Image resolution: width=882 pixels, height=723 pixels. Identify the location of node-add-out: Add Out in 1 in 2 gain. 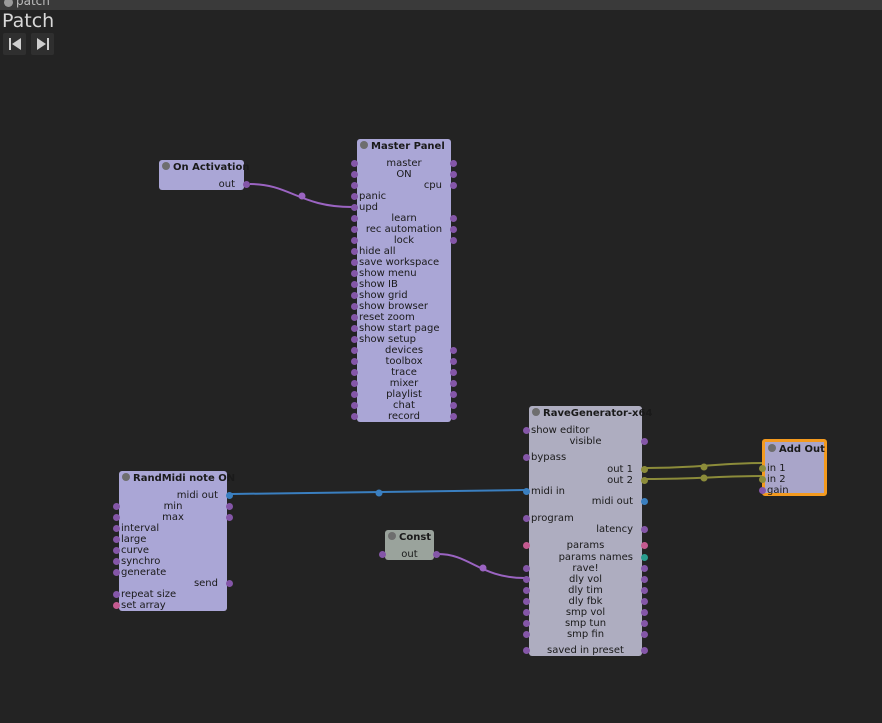
(793, 467).